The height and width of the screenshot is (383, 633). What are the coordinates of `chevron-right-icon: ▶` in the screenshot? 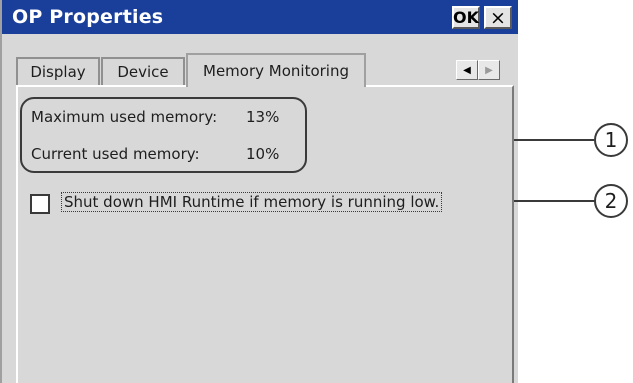 It's located at (489, 70).